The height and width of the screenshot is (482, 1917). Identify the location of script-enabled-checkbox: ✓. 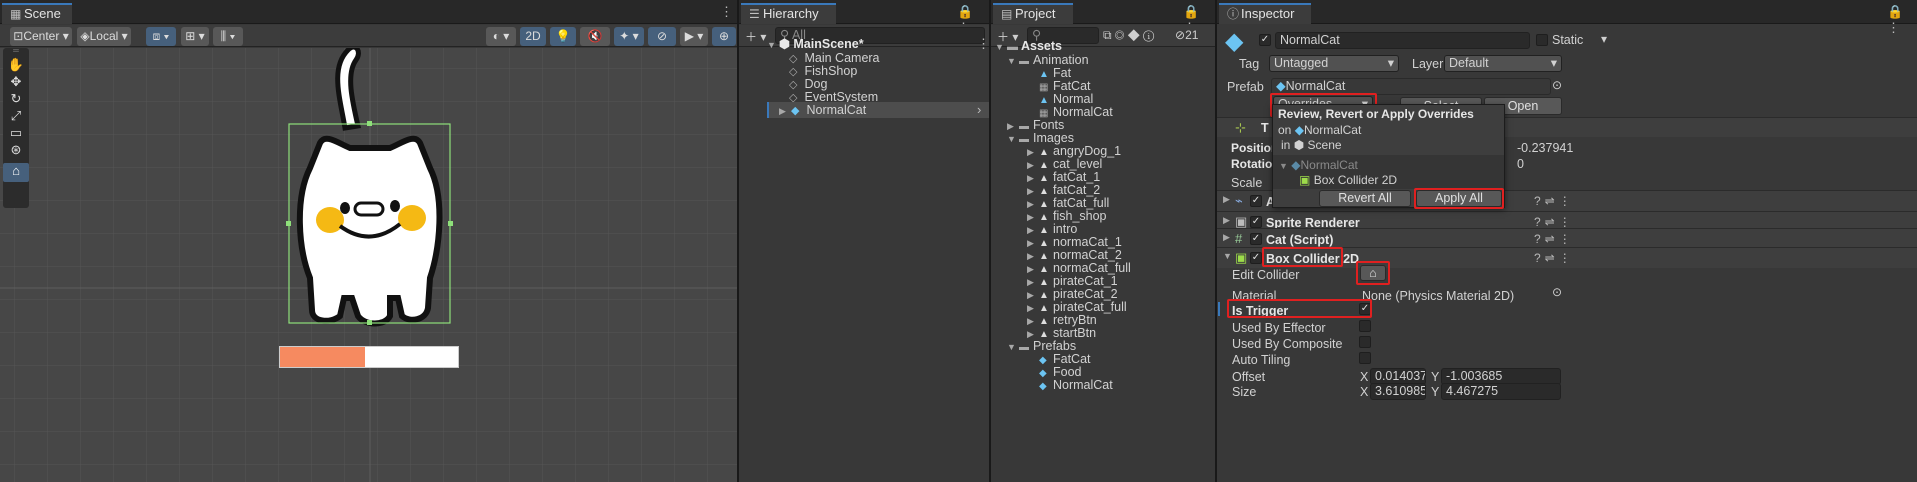
(1256, 239).